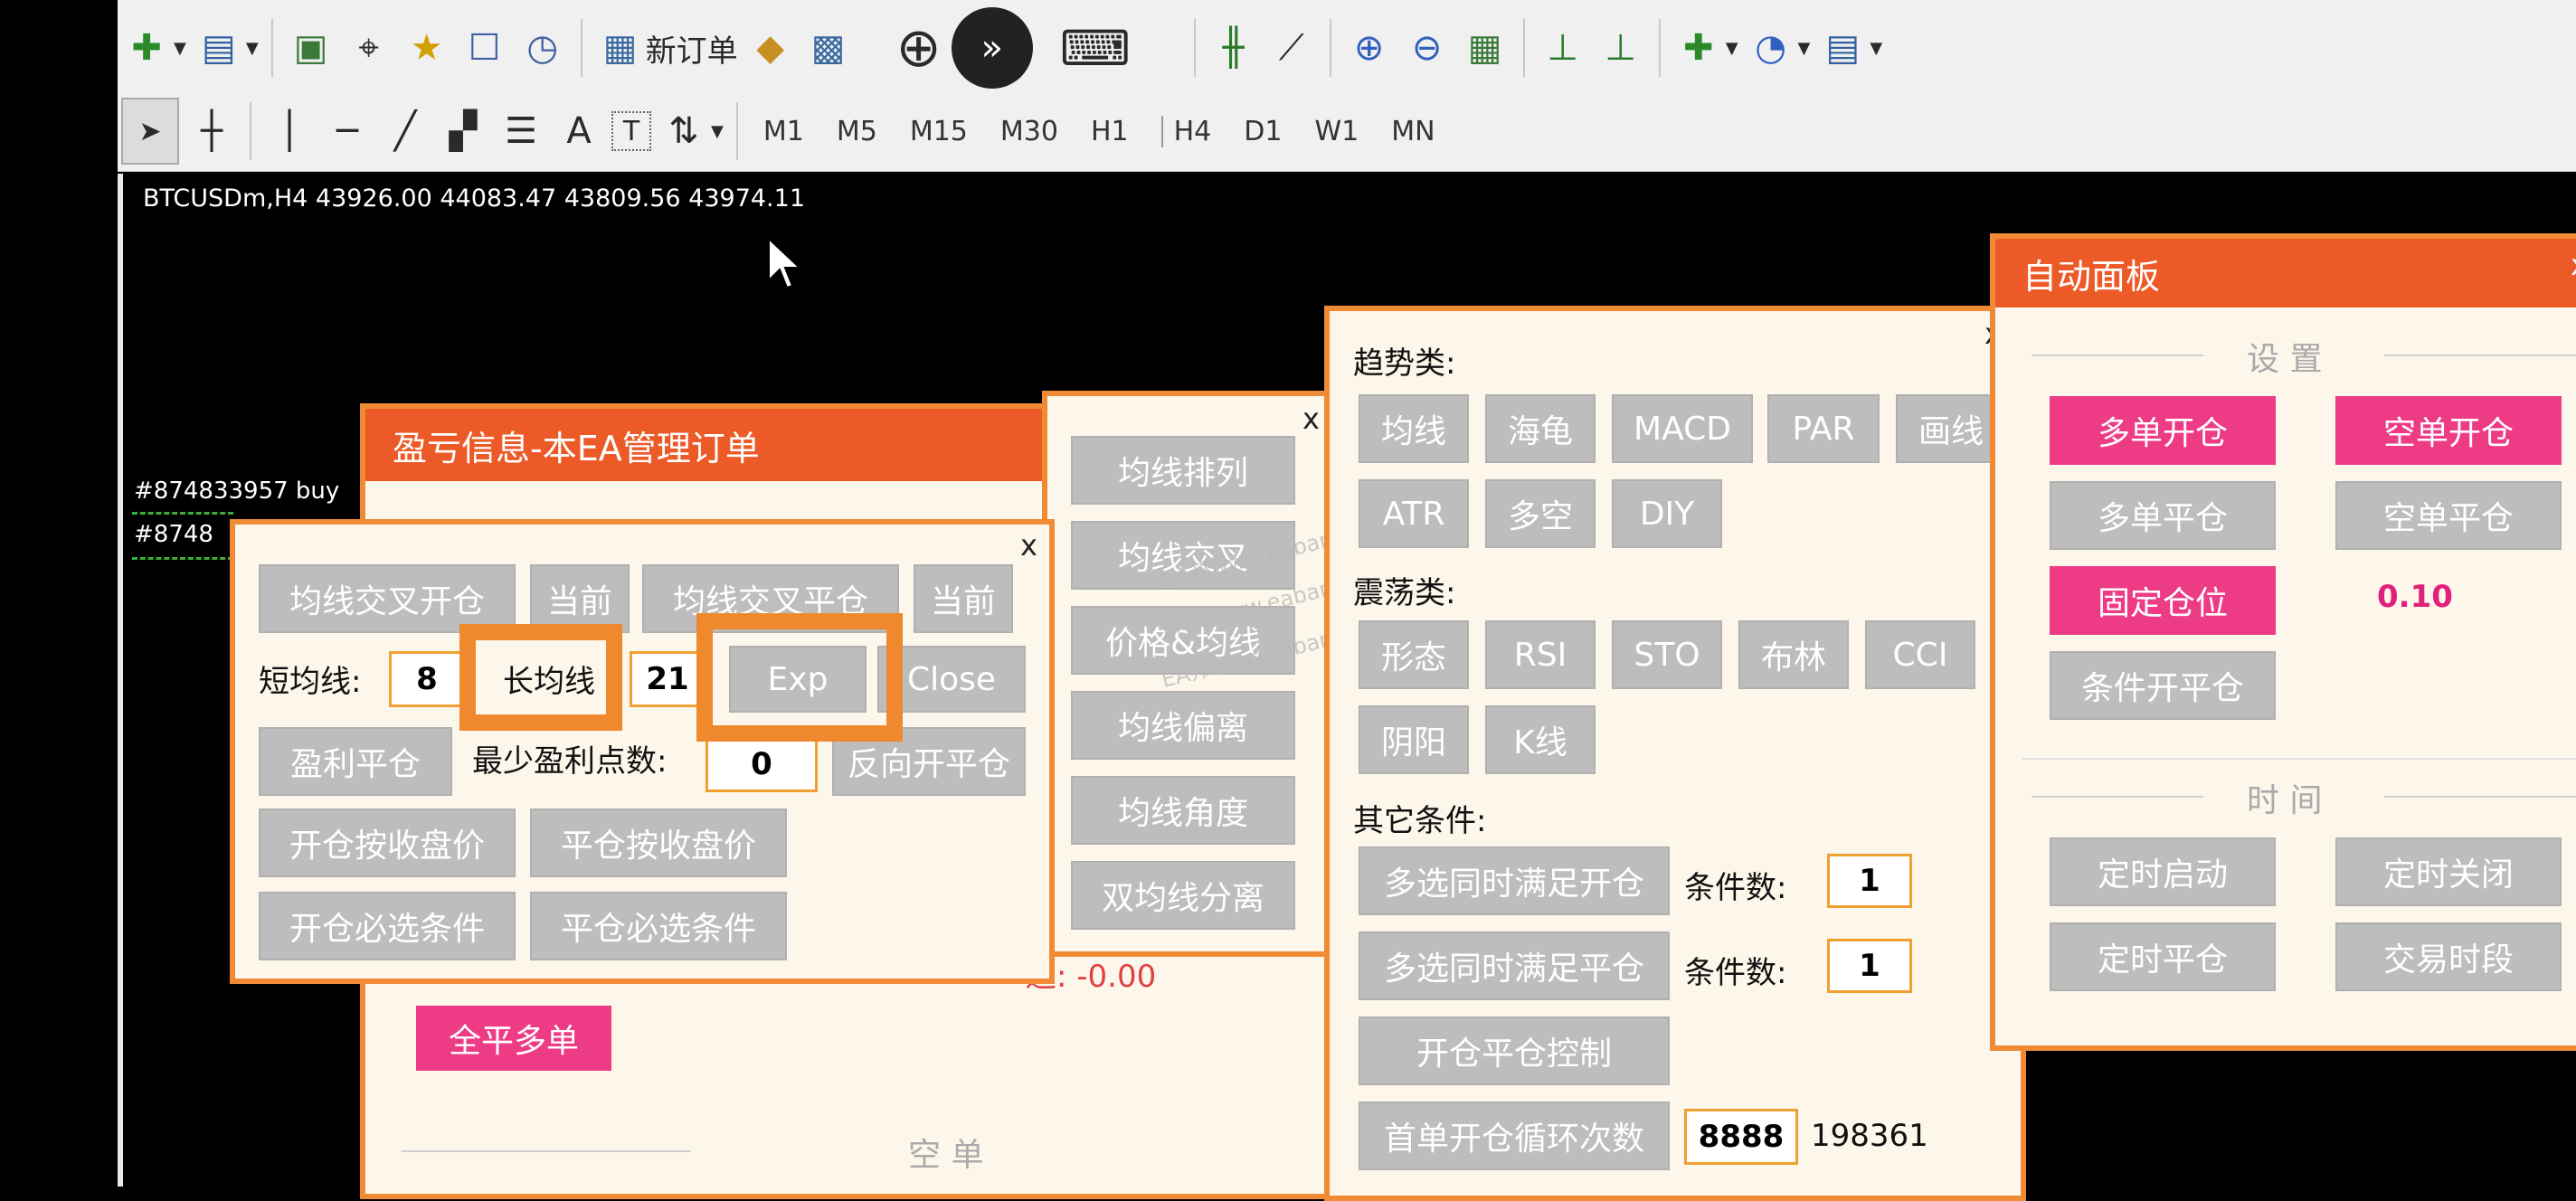 Image resolution: width=2576 pixels, height=1201 pixels. Describe the element at coordinates (1311, 419) in the screenshot. I see `ma-panel-close-button: x` at that location.